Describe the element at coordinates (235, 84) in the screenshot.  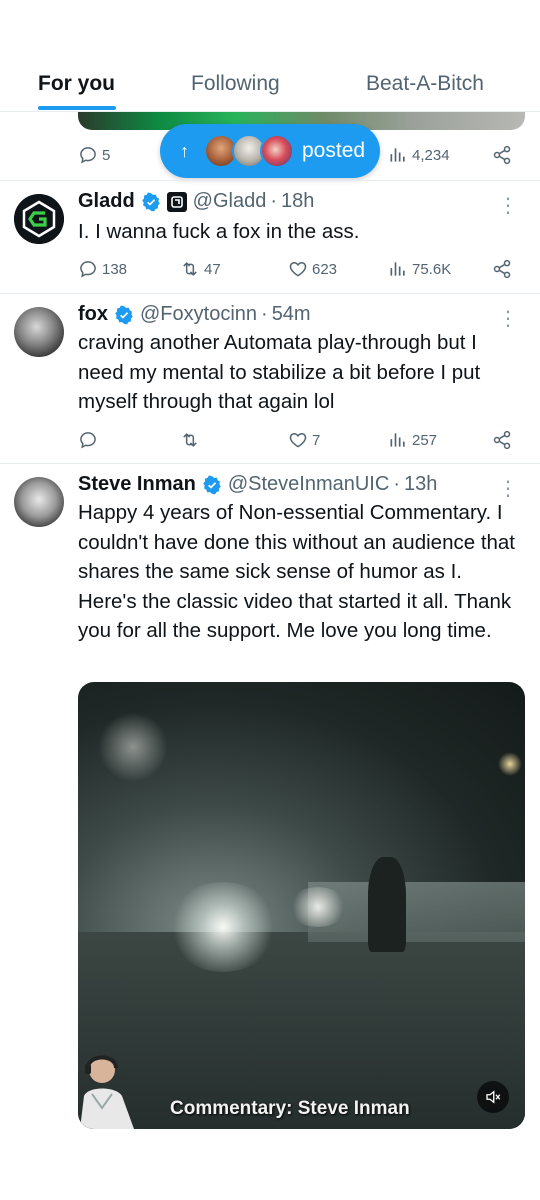
I see `tab-following: Following` at that location.